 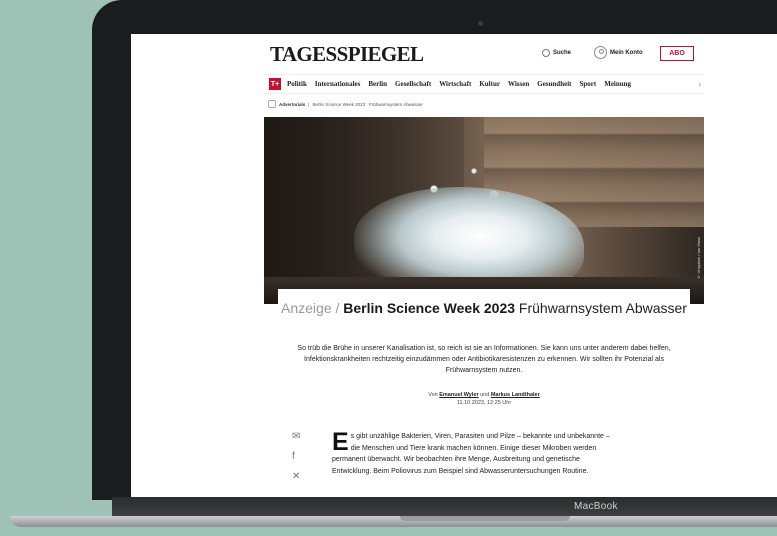 I want to click on nav-item-internationales: Internationales, so click(x=338, y=84).